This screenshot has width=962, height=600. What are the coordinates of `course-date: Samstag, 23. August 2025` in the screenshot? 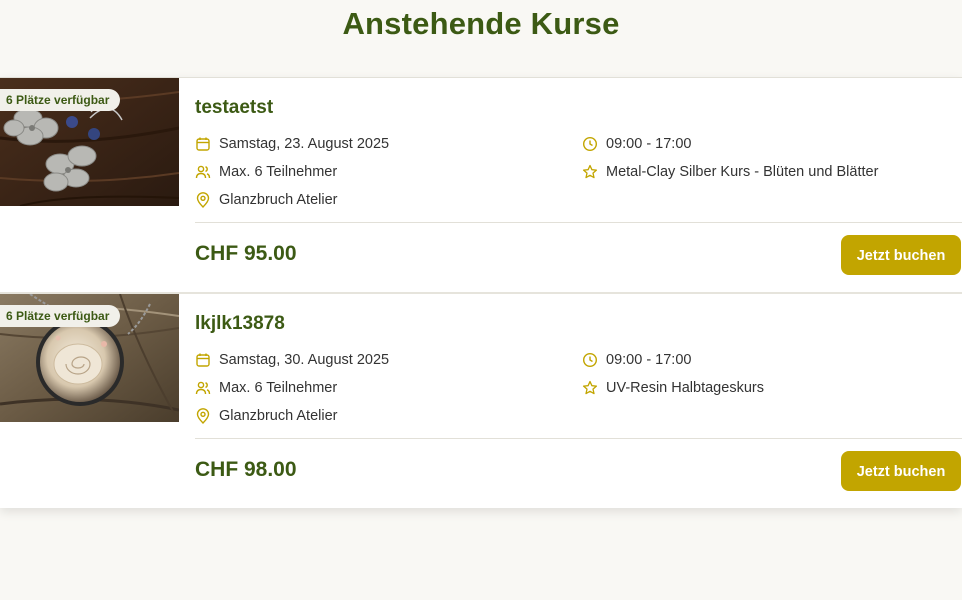 It's located at (292, 144).